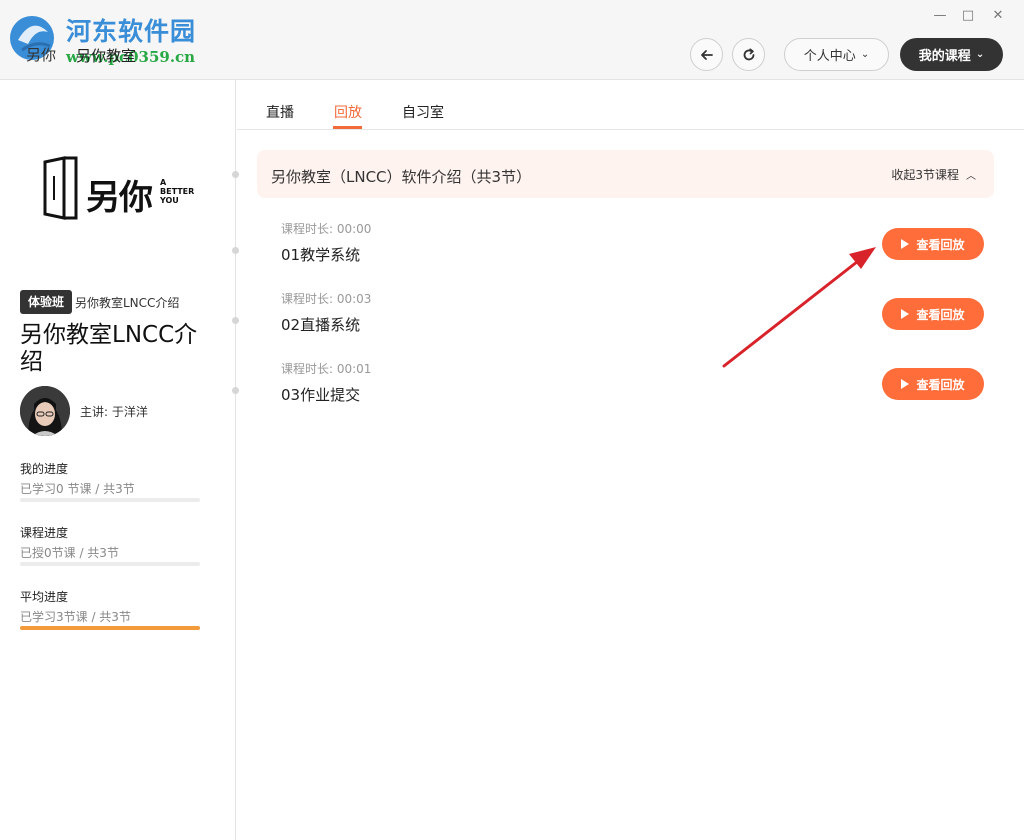 This screenshot has height=840, width=1024. I want to click on maximize-button: □, so click(968, 16).